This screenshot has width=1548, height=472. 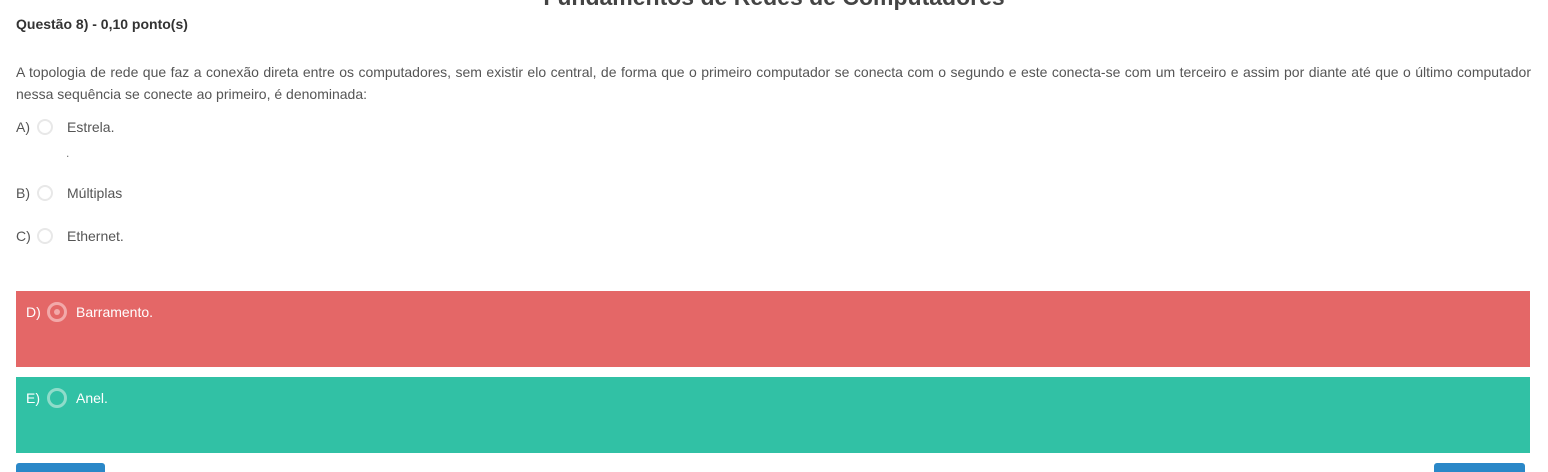 I want to click on option-letter: A), so click(x=23, y=127).